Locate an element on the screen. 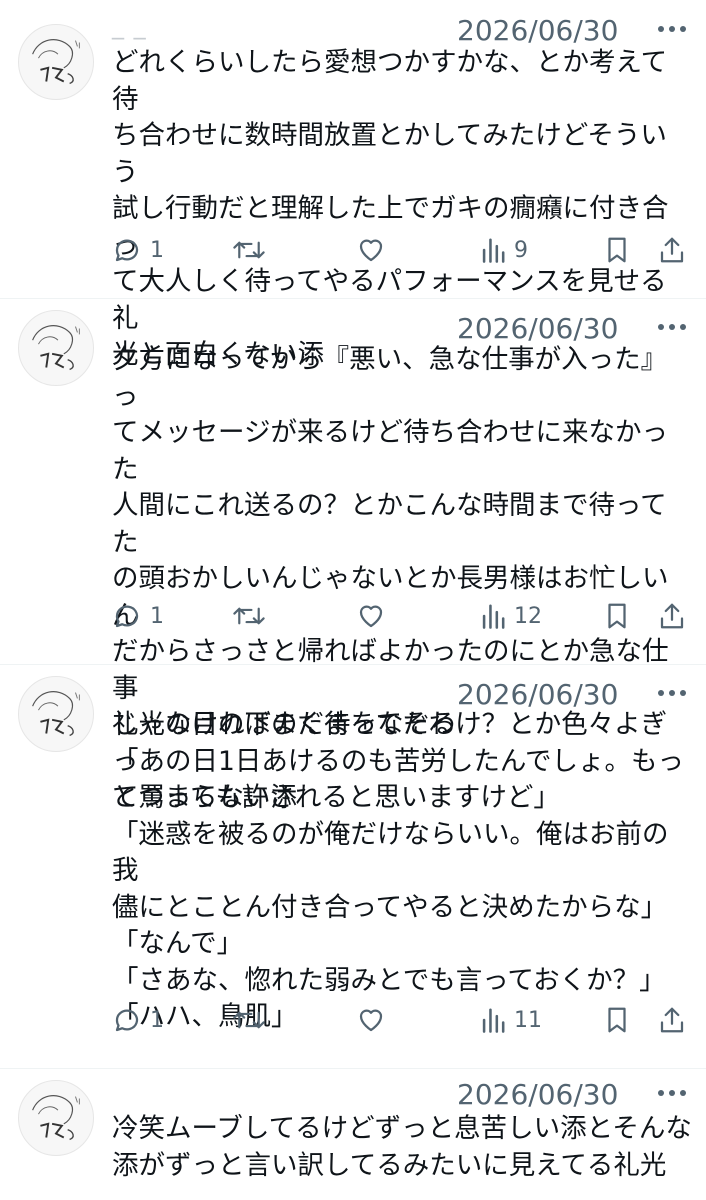 The image size is (706, 1200). action-bar: 1 11 is located at coordinates (353, 1020).